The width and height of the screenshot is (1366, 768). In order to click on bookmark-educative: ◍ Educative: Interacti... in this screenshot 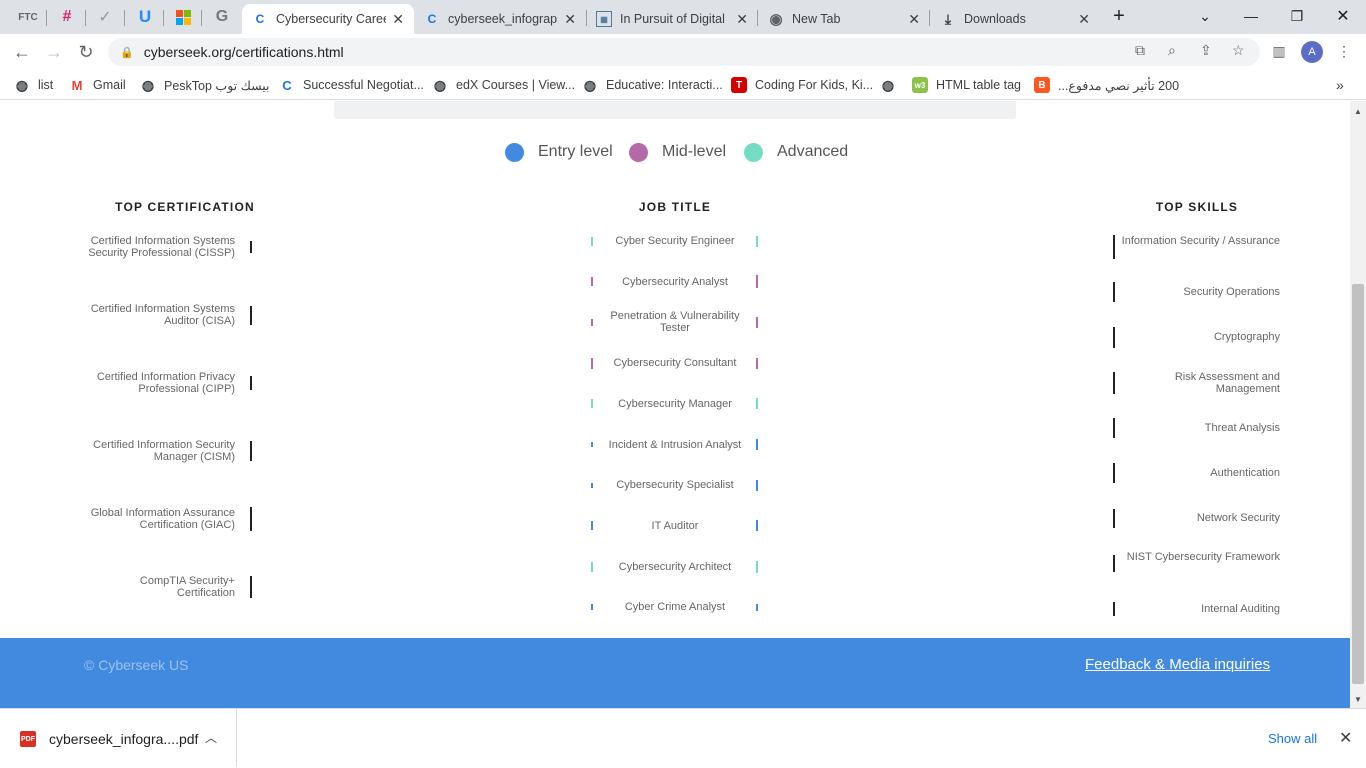, I will do `click(652, 85)`.